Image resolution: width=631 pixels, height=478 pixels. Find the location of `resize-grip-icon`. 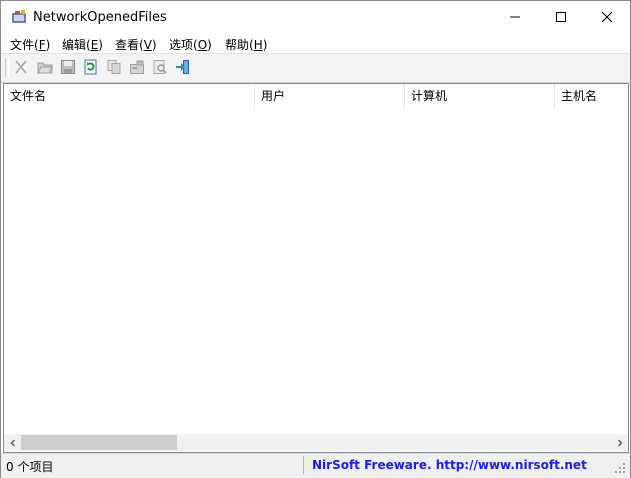

resize-grip-icon is located at coordinates (620, 468).